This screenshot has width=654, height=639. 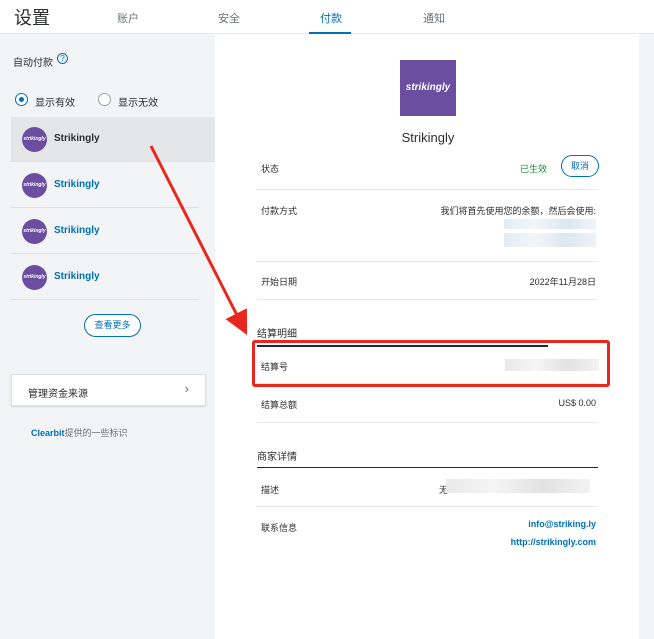 I want to click on annotation-arrow-icon, so click(x=198, y=240).